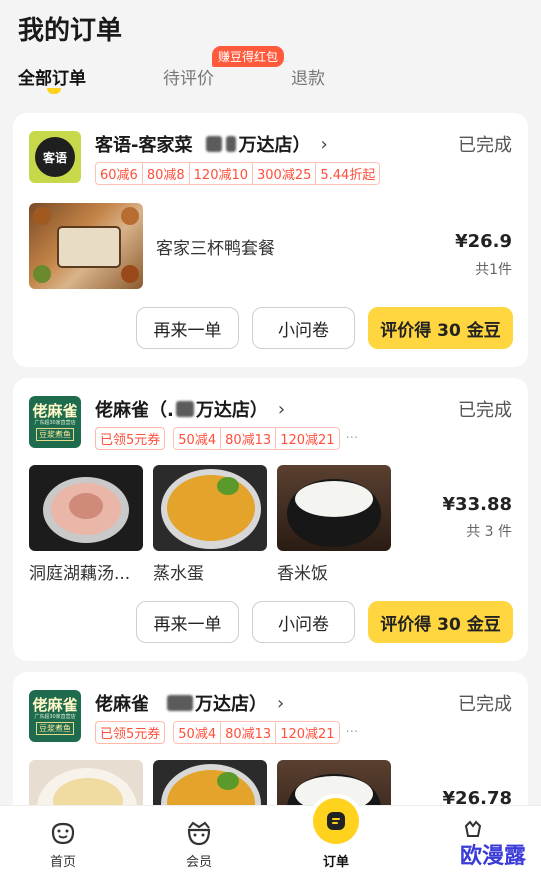 The width and height of the screenshot is (541, 874). I want to click on promo-tag: 120减10, so click(222, 173).